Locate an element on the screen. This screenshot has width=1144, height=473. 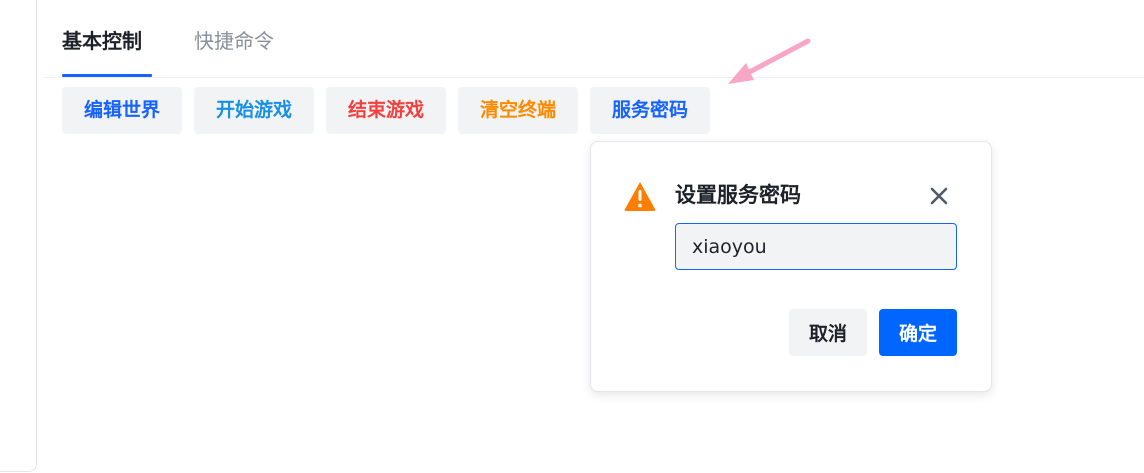
edit-world-button: 编辑世界 is located at coordinates (122, 110).